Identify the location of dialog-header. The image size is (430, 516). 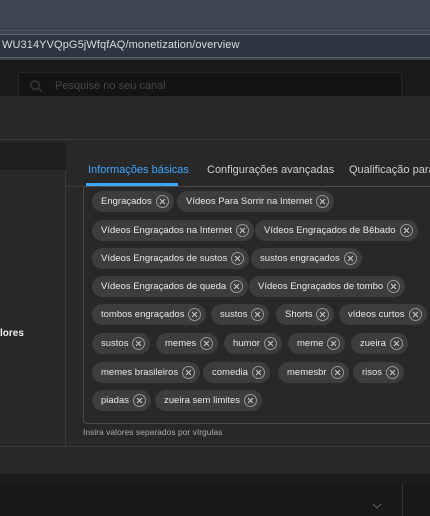
(215, 118).